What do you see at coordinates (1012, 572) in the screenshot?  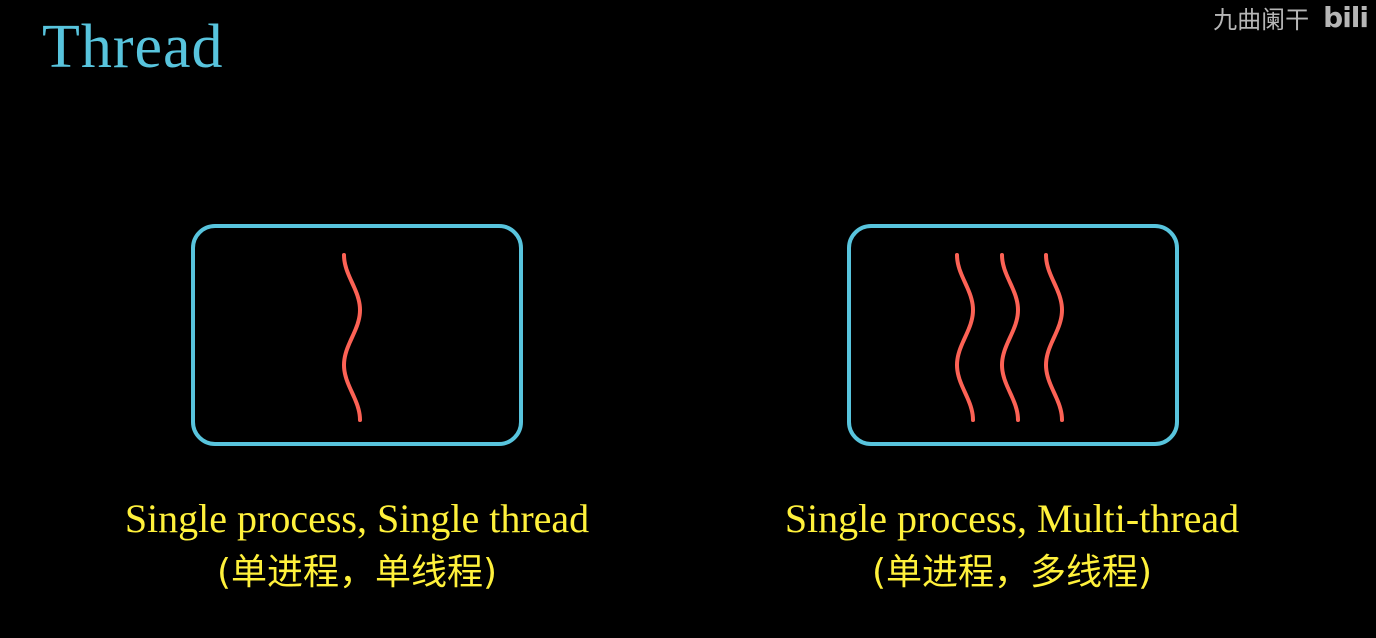 I see `caption-multi-thread-cn: (单进程，多线程)` at bounding box center [1012, 572].